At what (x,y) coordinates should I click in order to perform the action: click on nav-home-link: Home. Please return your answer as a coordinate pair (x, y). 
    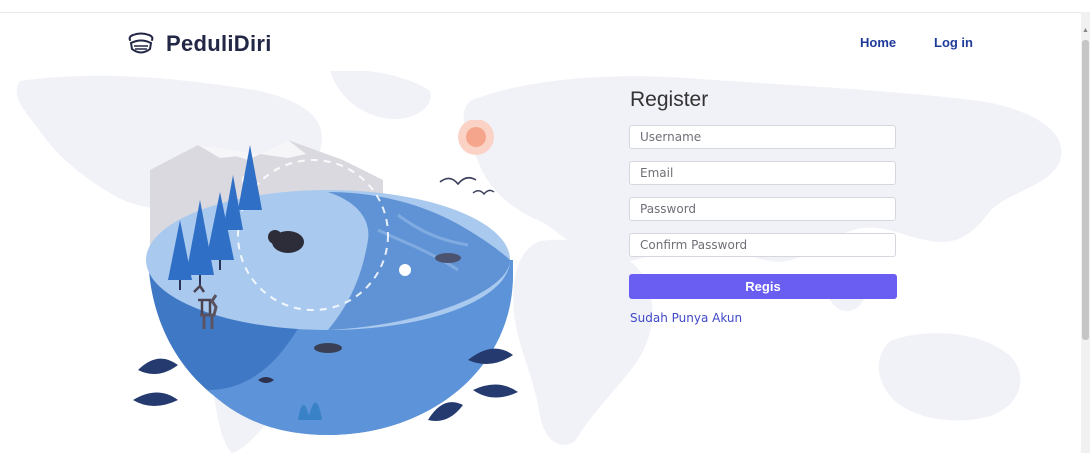
    Looking at the image, I should click on (878, 42).